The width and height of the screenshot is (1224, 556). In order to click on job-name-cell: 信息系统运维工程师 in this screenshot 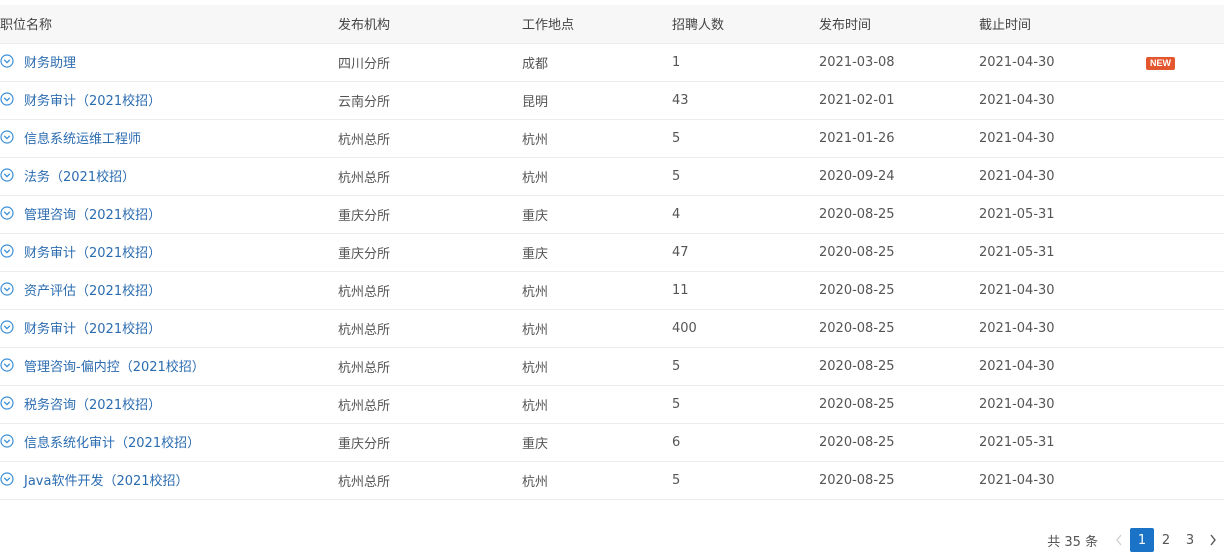, I will do `click(169, 138)`.